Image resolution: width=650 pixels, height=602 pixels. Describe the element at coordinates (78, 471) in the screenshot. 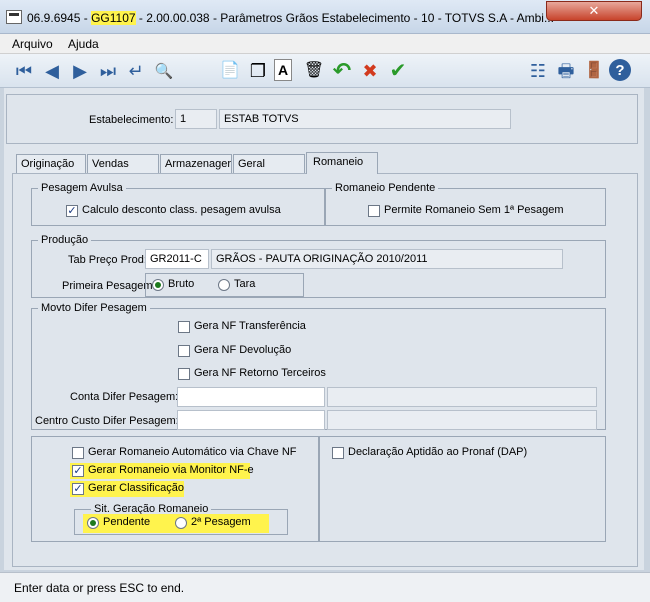

I see `monitor-nfe-checkbox: ✓` at that location.